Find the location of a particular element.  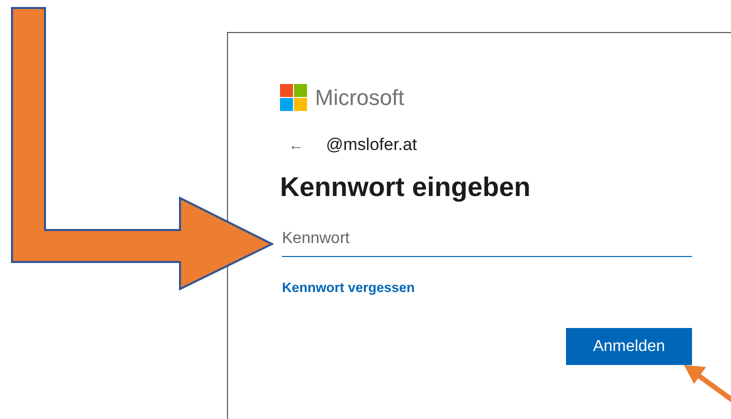

password-field: Kennwort is located at coordinates (487, 239).